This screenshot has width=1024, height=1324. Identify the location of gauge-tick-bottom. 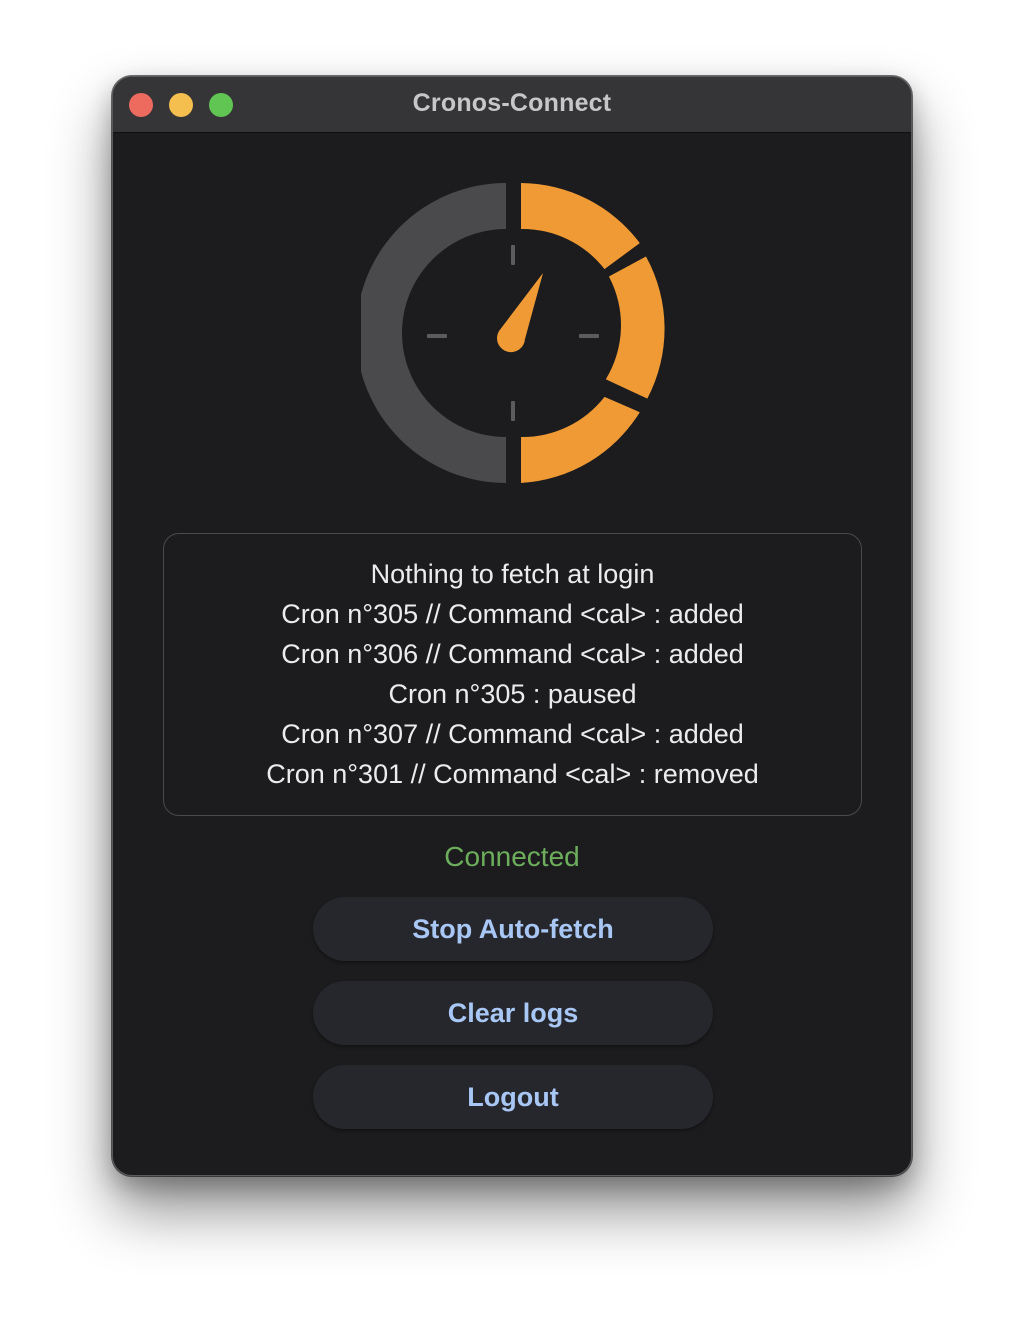
(513, 411).